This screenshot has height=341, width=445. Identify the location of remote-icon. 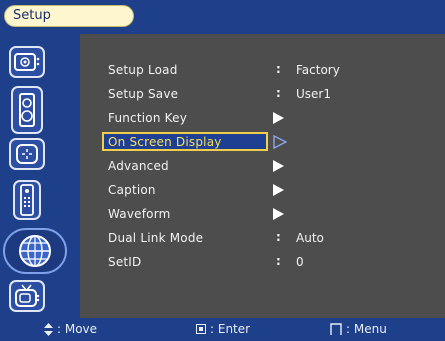
(27, 200).